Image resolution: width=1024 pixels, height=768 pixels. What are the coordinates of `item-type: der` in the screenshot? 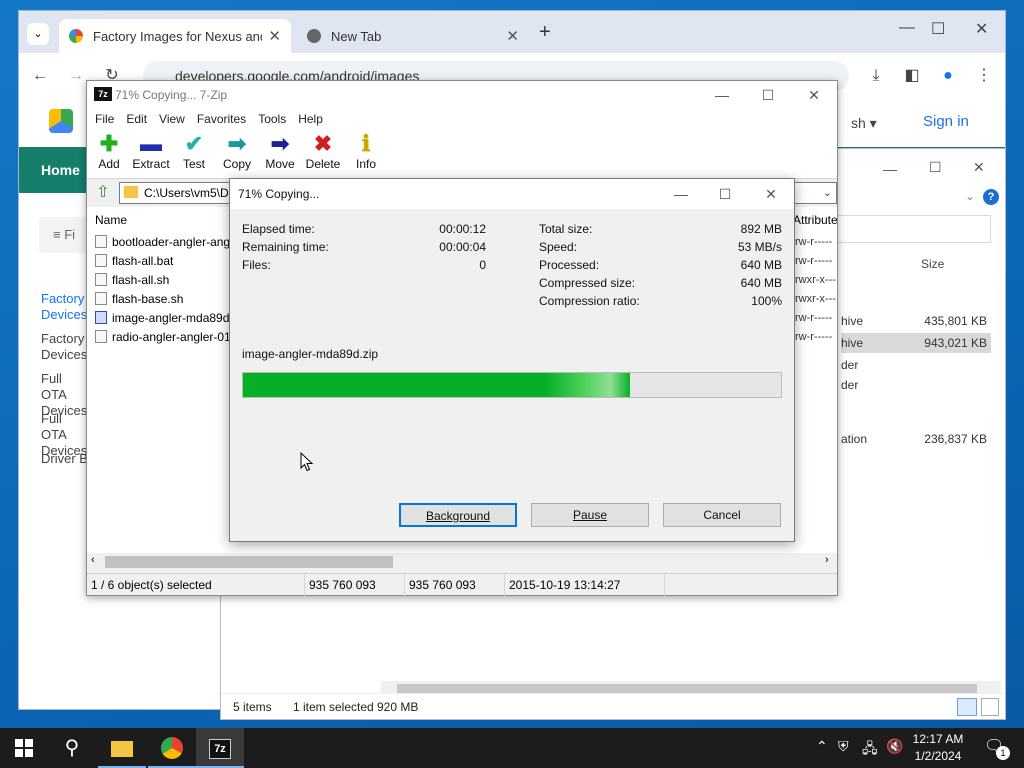 It's located at (850, 385).